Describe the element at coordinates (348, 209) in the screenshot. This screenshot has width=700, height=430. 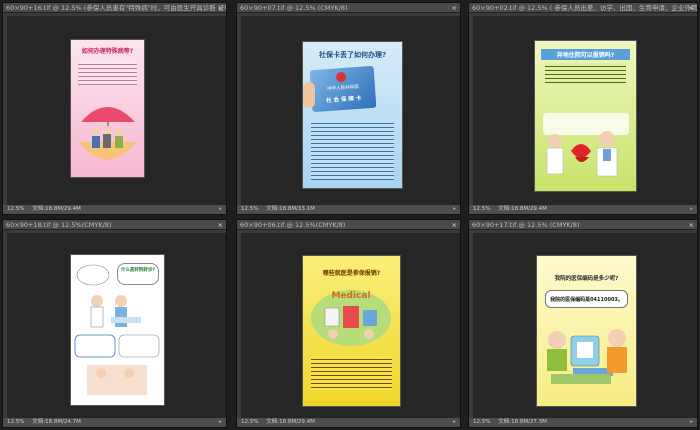
I see `status-bar: 12.5% 文档:18.8M/33.1M ▸` at that location.